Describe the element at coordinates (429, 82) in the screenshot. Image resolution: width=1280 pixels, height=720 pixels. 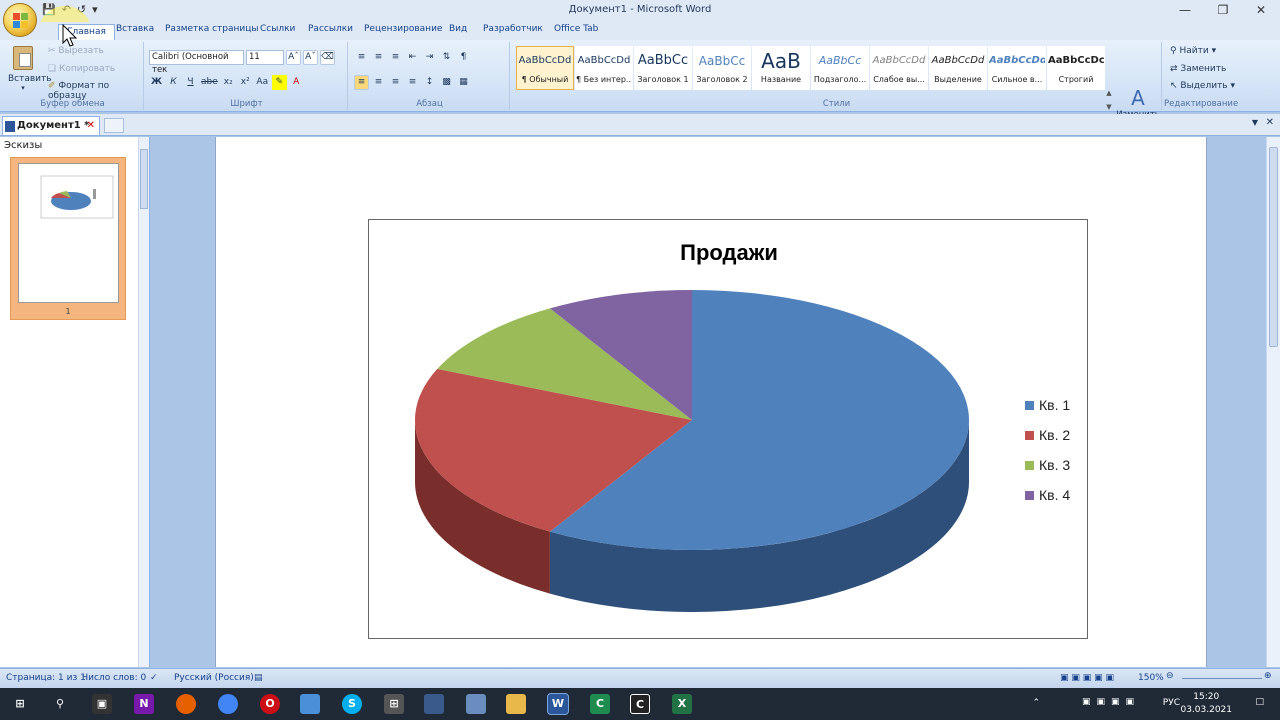
I see `line-spacing-icon: ↕` at that location.